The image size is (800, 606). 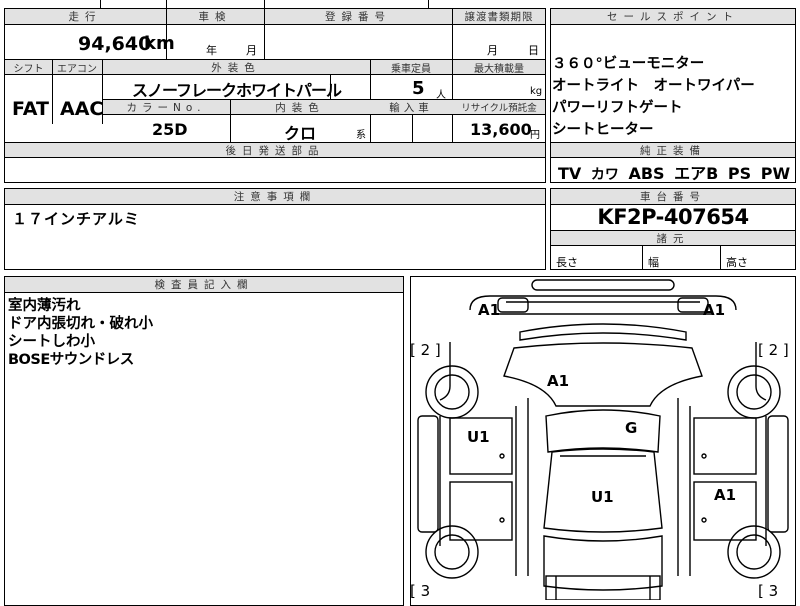 What do you see at coordinates (628, 64) in the screenshot?
I see `selling-point-1: ３６０°ビューモニター` at bounding box center [628, 64].